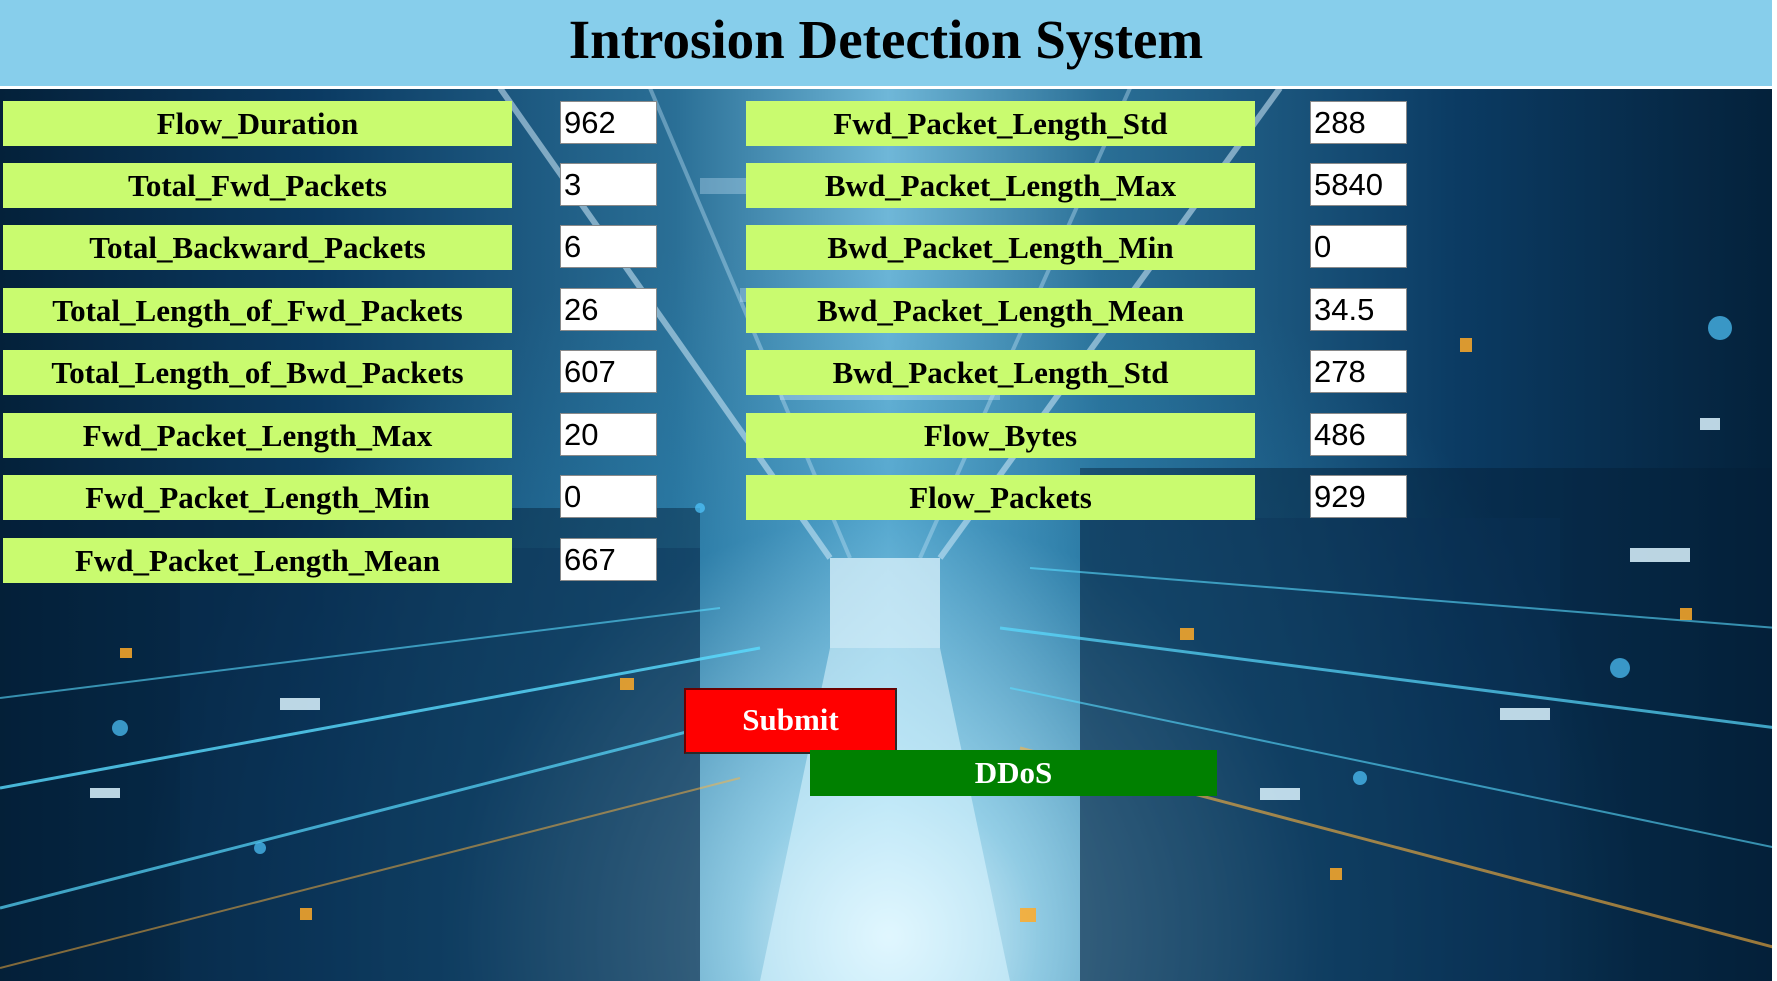 Image resolution: width=1777 pixels, height=981 pixels. I want to click on label-fwd-packet-length-mean: Fwd_Packet_Length_Mean, so click(257, 560).